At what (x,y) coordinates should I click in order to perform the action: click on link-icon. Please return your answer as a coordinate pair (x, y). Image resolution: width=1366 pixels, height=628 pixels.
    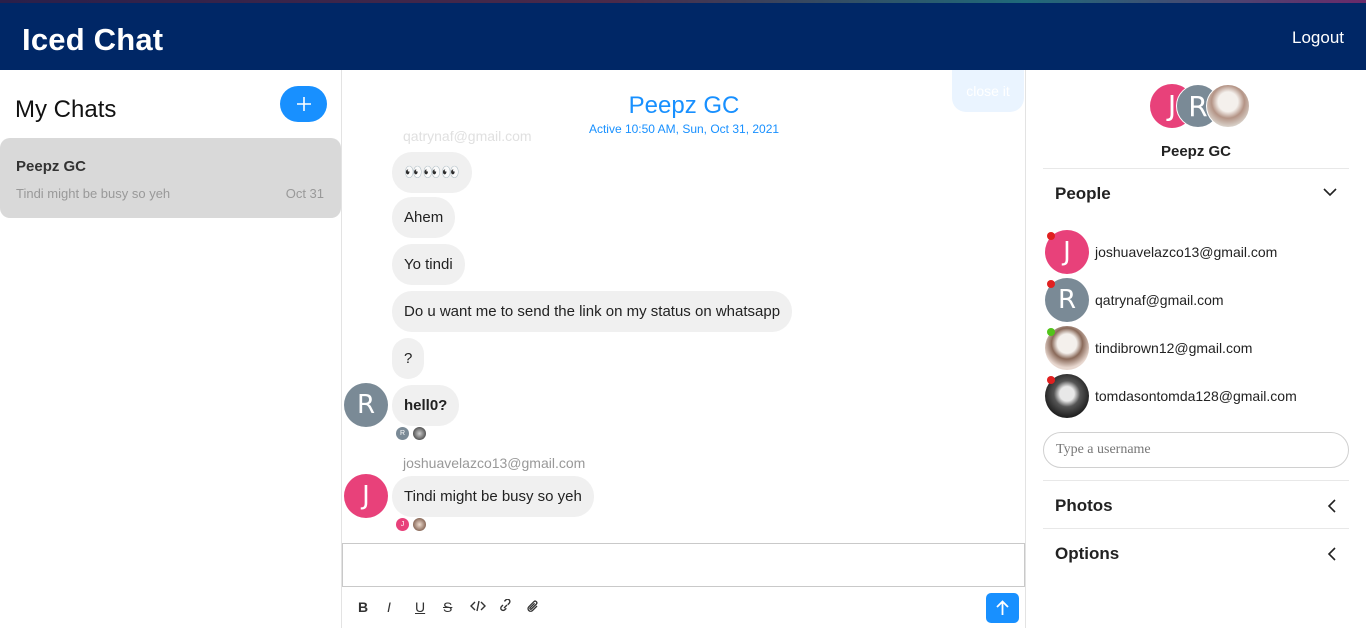
    Looking at the image, I should click on (505, 605).